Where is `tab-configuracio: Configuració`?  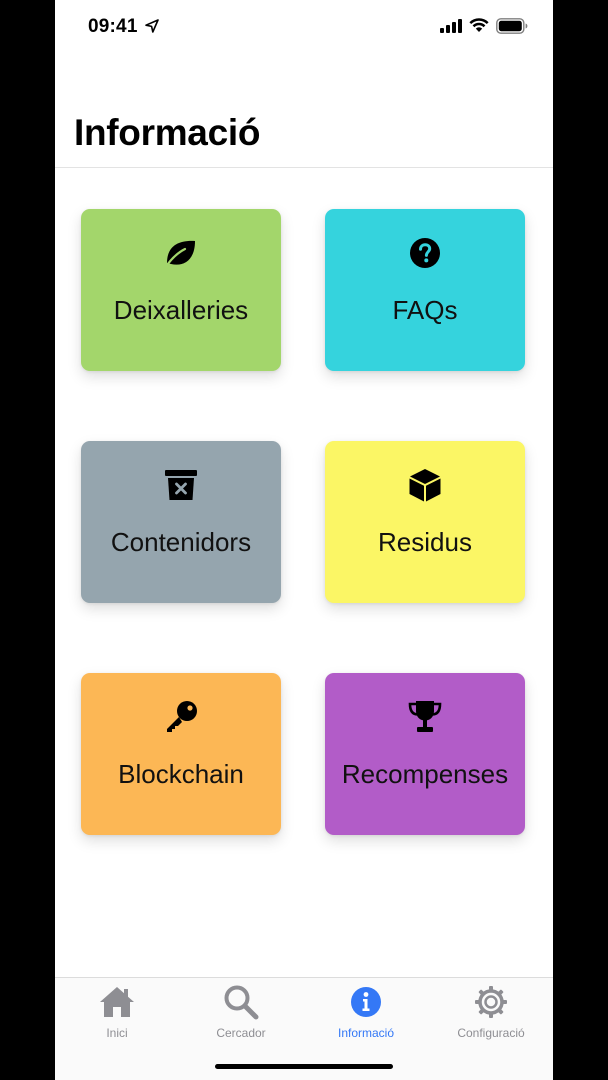
tab-configuracio: Configuració is located at coordinates (491, 1014).